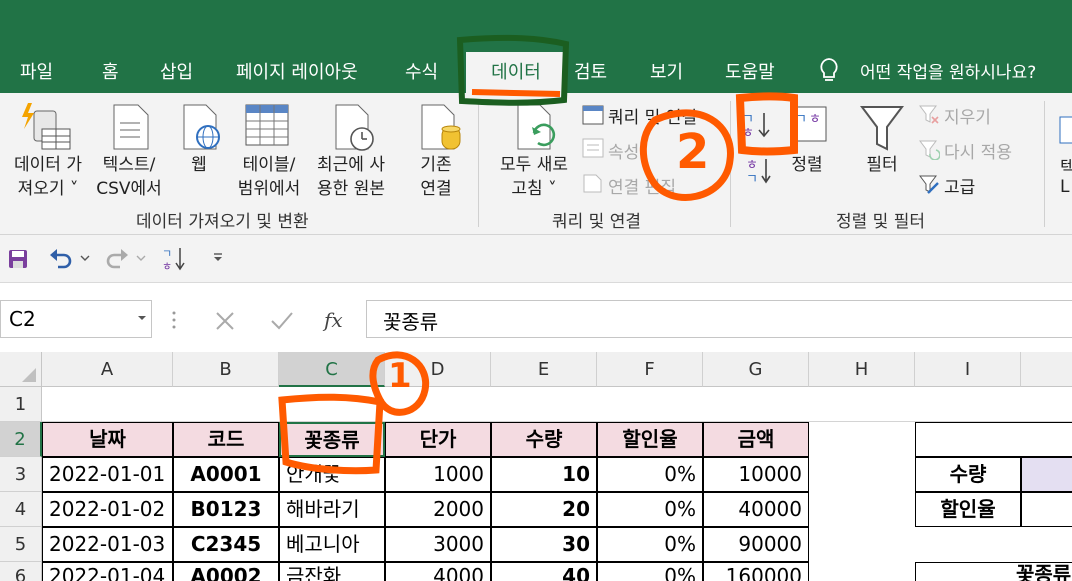  I want to click on text-csv-button: 텍스트/CSV에서, so click(129, 177).